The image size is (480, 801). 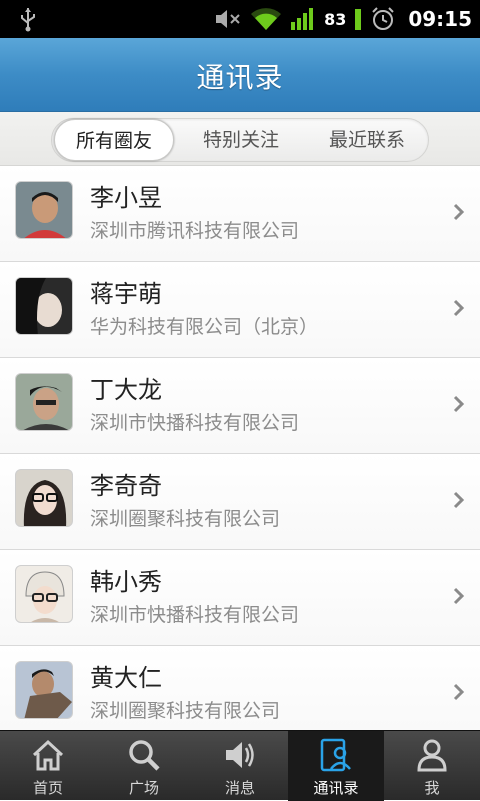 What do you see at coordinates (47, 788) in the screenshot?
I see `nav-label: 首页` at bounding box center [47, 788].